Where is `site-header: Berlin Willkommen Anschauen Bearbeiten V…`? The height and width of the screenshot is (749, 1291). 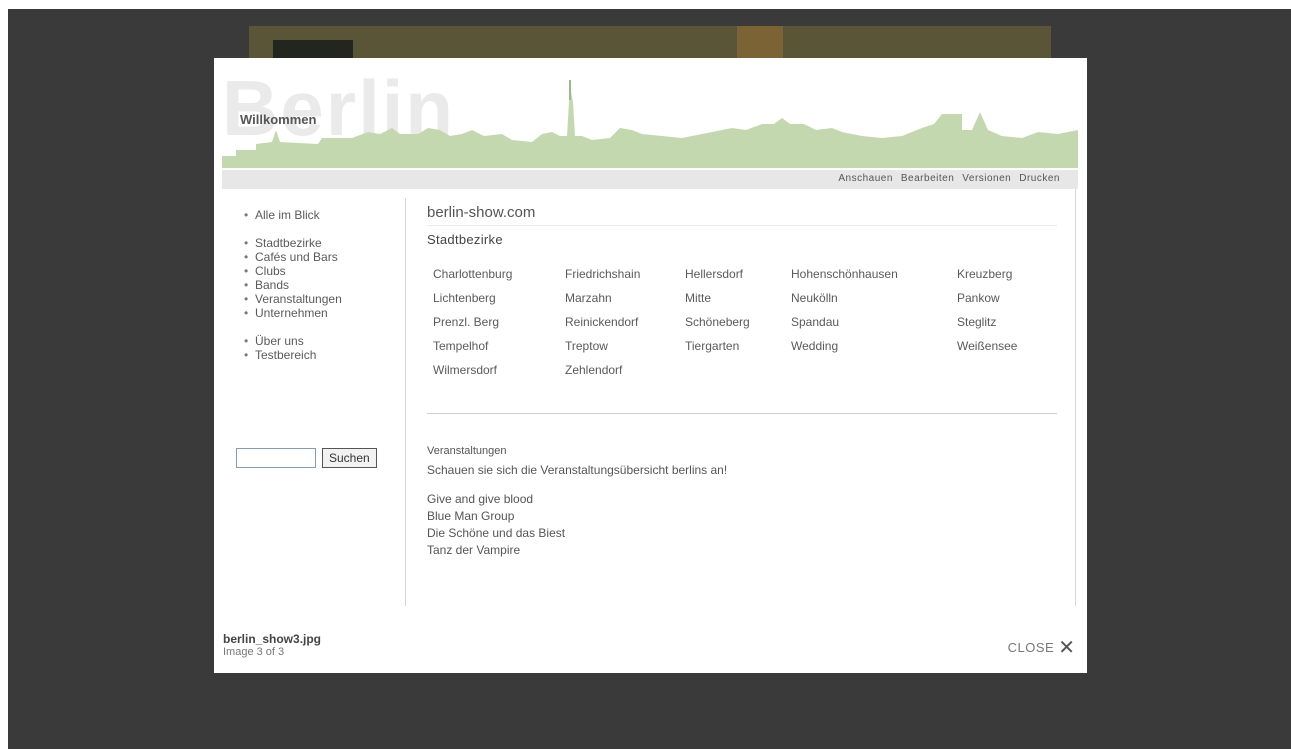 site-header: Berlin Willkommen Anschauen Bearbeiten V… is located at coordinates (650, 123).